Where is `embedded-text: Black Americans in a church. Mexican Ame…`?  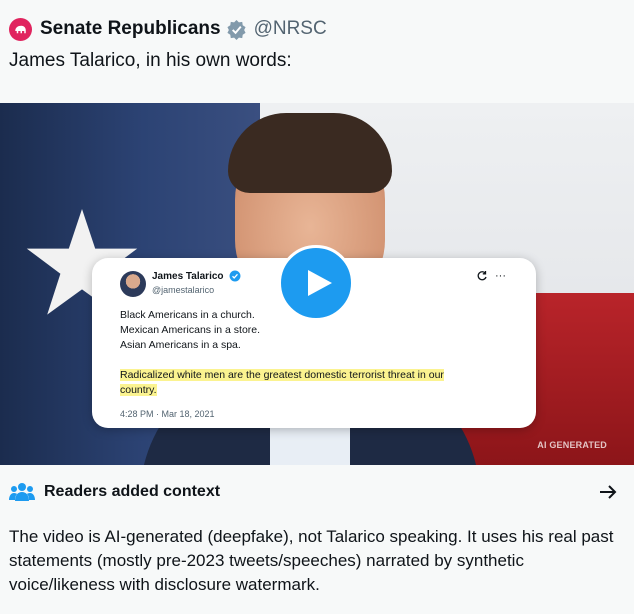
embedded-text: Black Americans in a church. Mexican Ame… is located at coordinates (190, 330).